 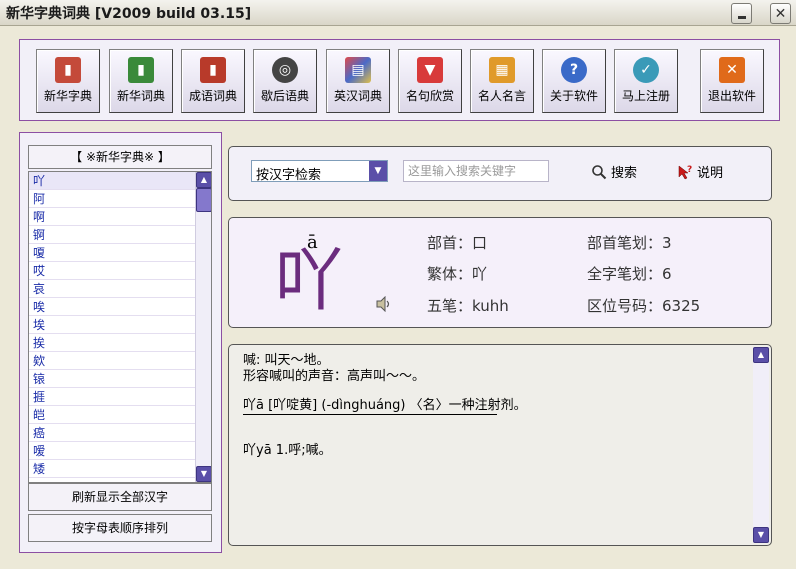 I want to click on chengyu-cidian-button: ▮ 成语词典, so click(x=213, y=81).